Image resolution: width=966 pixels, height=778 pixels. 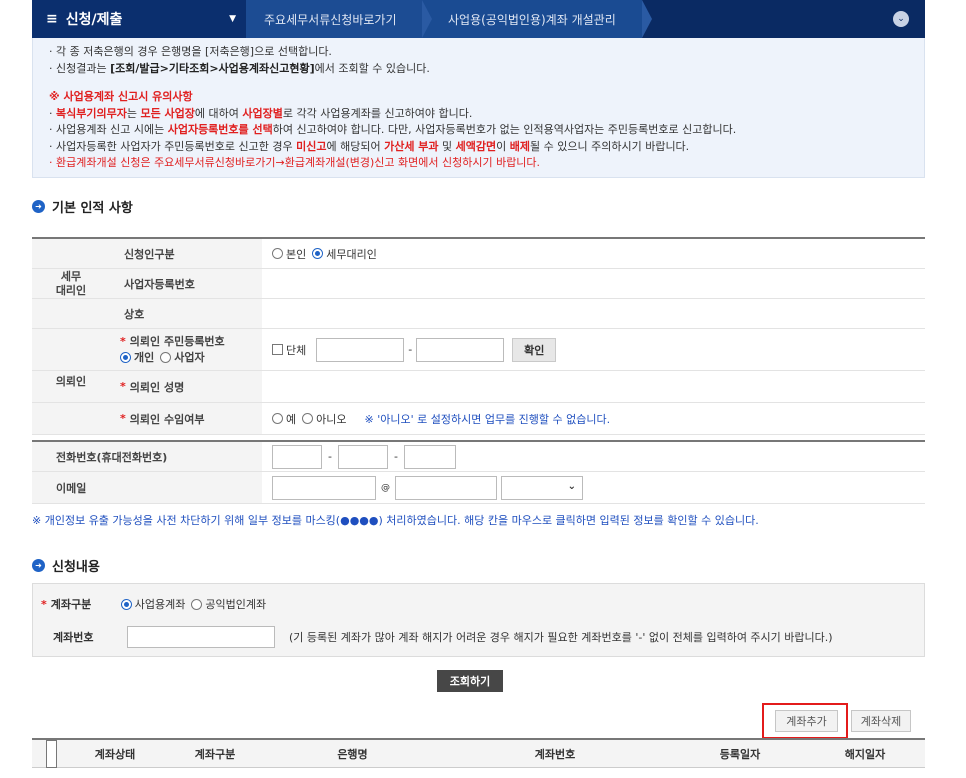 I want to click on confirm-button: 확인, so click(x=534, y=349).